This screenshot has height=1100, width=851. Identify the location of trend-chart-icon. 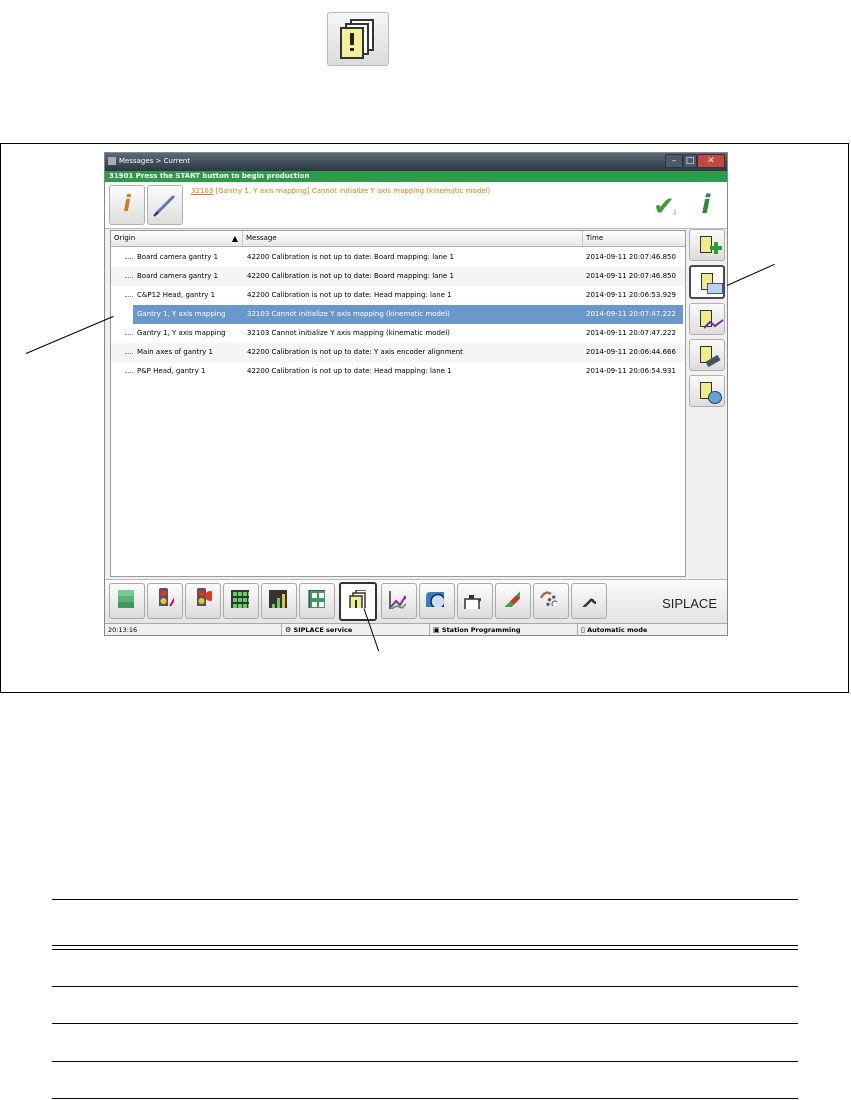
(397, 600).